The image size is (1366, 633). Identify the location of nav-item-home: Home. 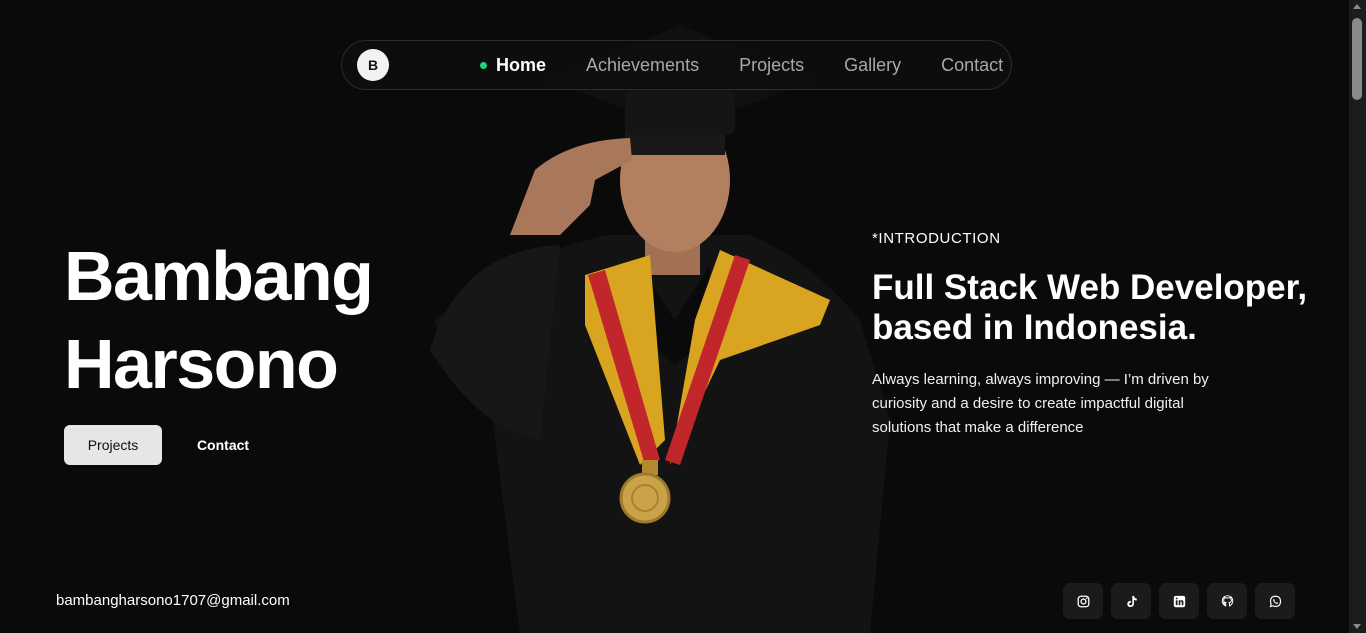
(513, 65).